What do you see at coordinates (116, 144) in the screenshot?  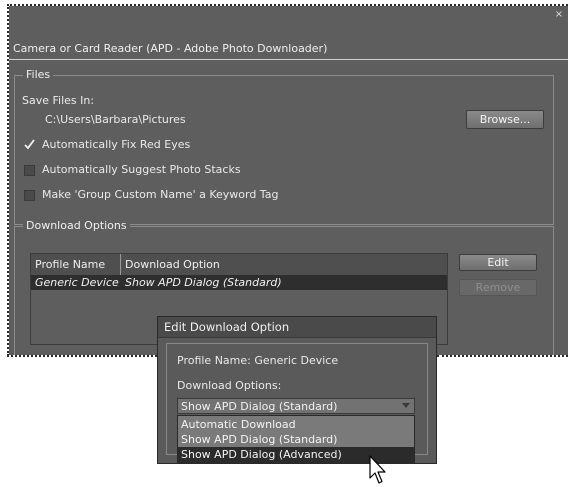 I see `fix-red-eyes-label: Automatically Fix Red Eyes` at bounding box center [116, 144].